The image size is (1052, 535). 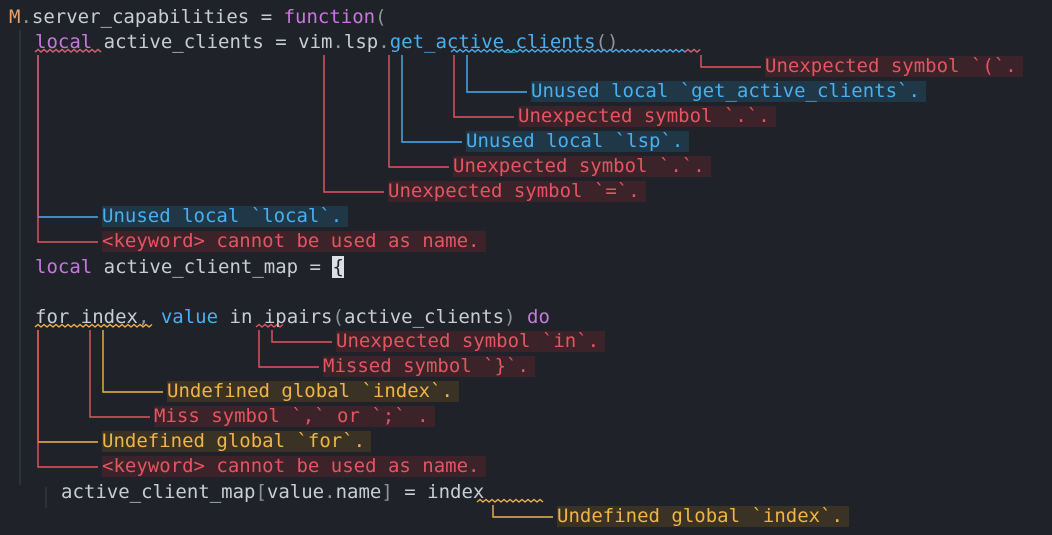 I want to click on code-token: get_active_clients, so click(x=492, y=42).